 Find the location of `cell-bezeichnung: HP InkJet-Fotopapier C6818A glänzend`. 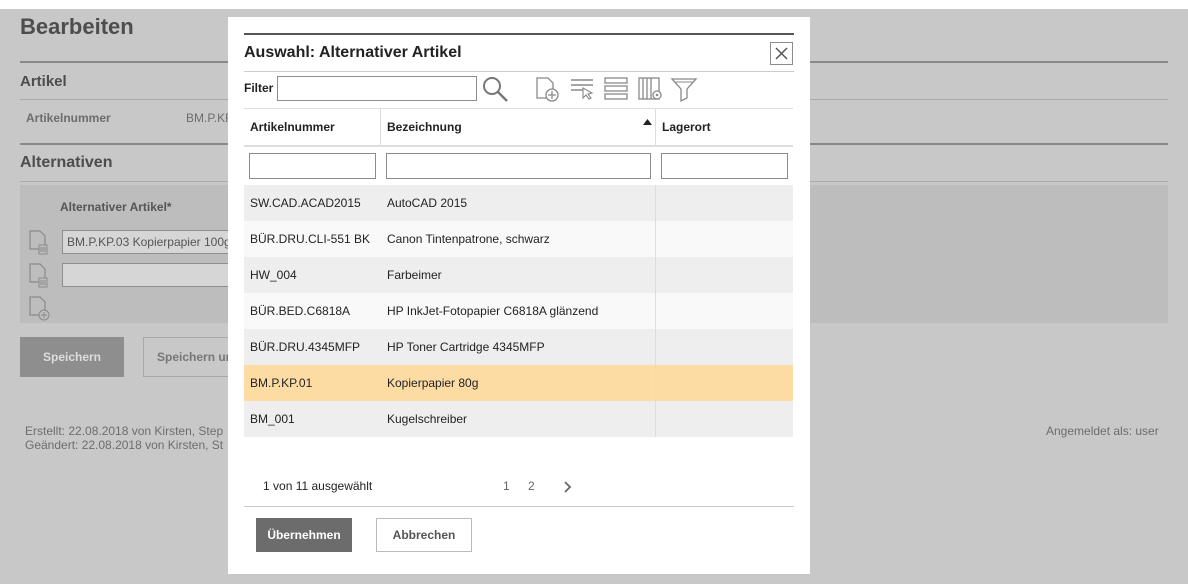

cell-bezeichnung: HP InkJet-Fotopapier C6818A glänzend is located at coordinates (493, 311).